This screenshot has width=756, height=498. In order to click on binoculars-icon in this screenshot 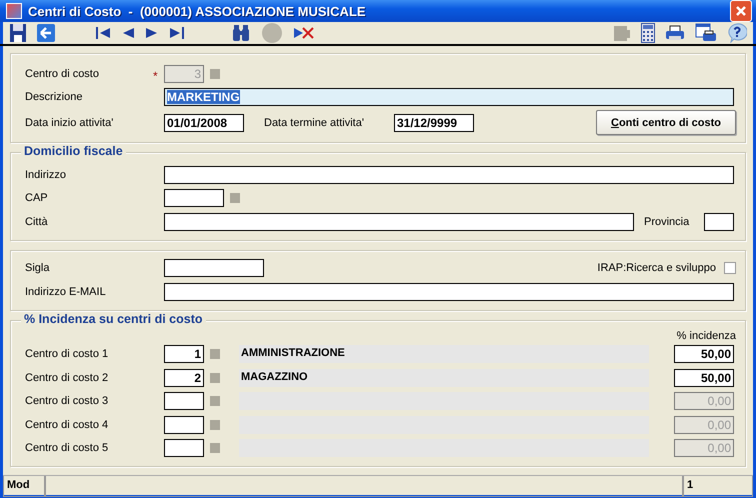, I will do `click(241, 33)`.